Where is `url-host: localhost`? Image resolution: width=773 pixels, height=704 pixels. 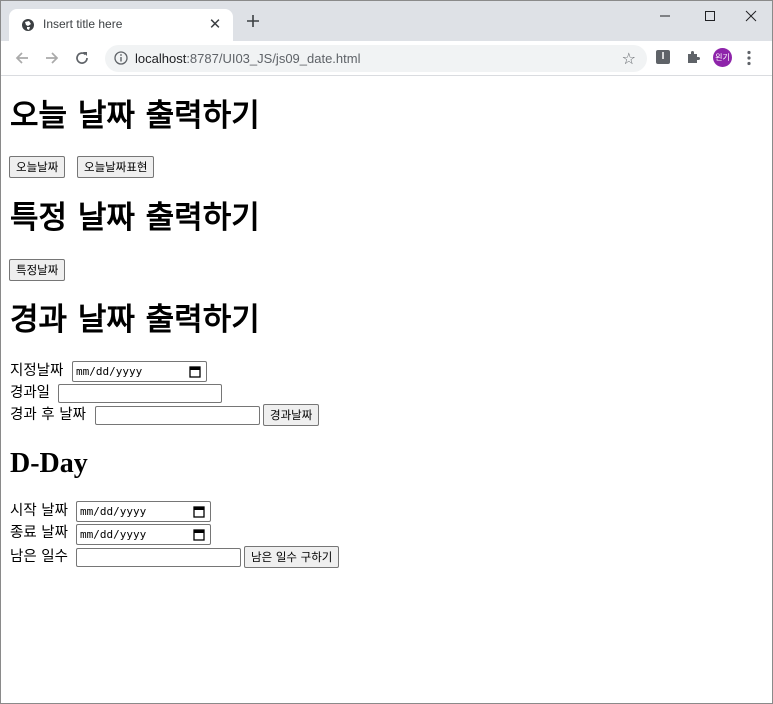
url-host: localhost is located at coordinates (161, 58).